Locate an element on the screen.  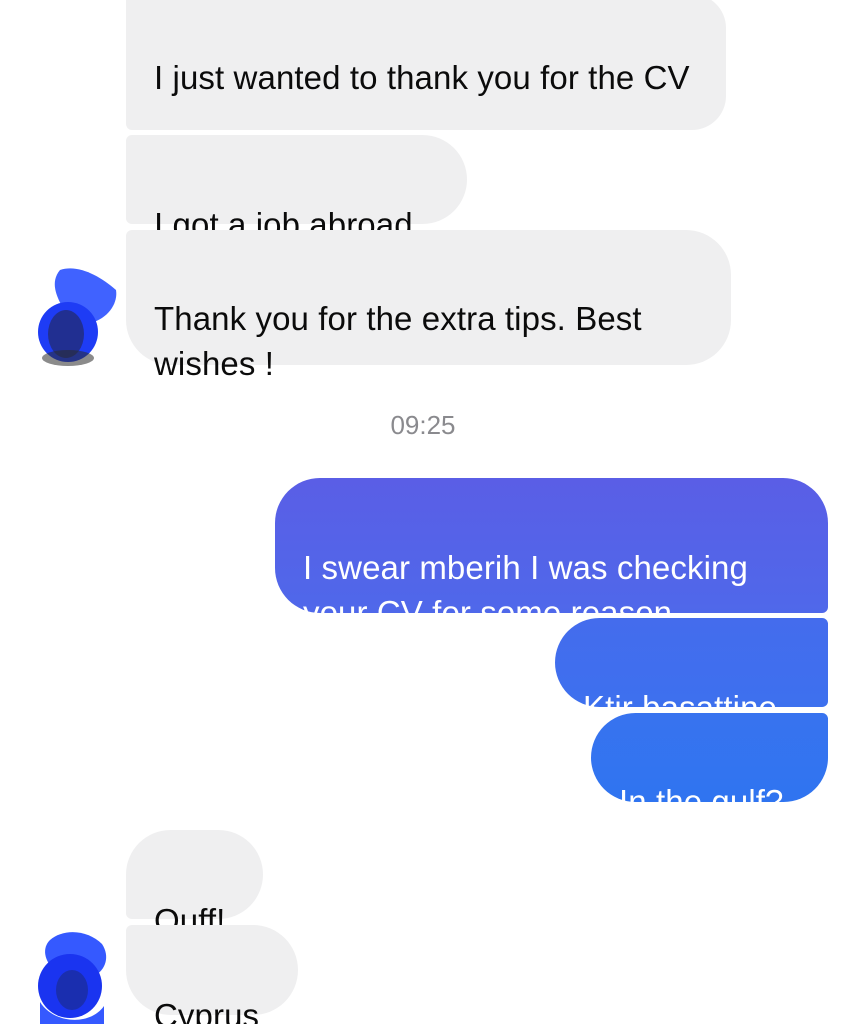
message-timestamp: 09:25 is located at coordinates (423, 425).